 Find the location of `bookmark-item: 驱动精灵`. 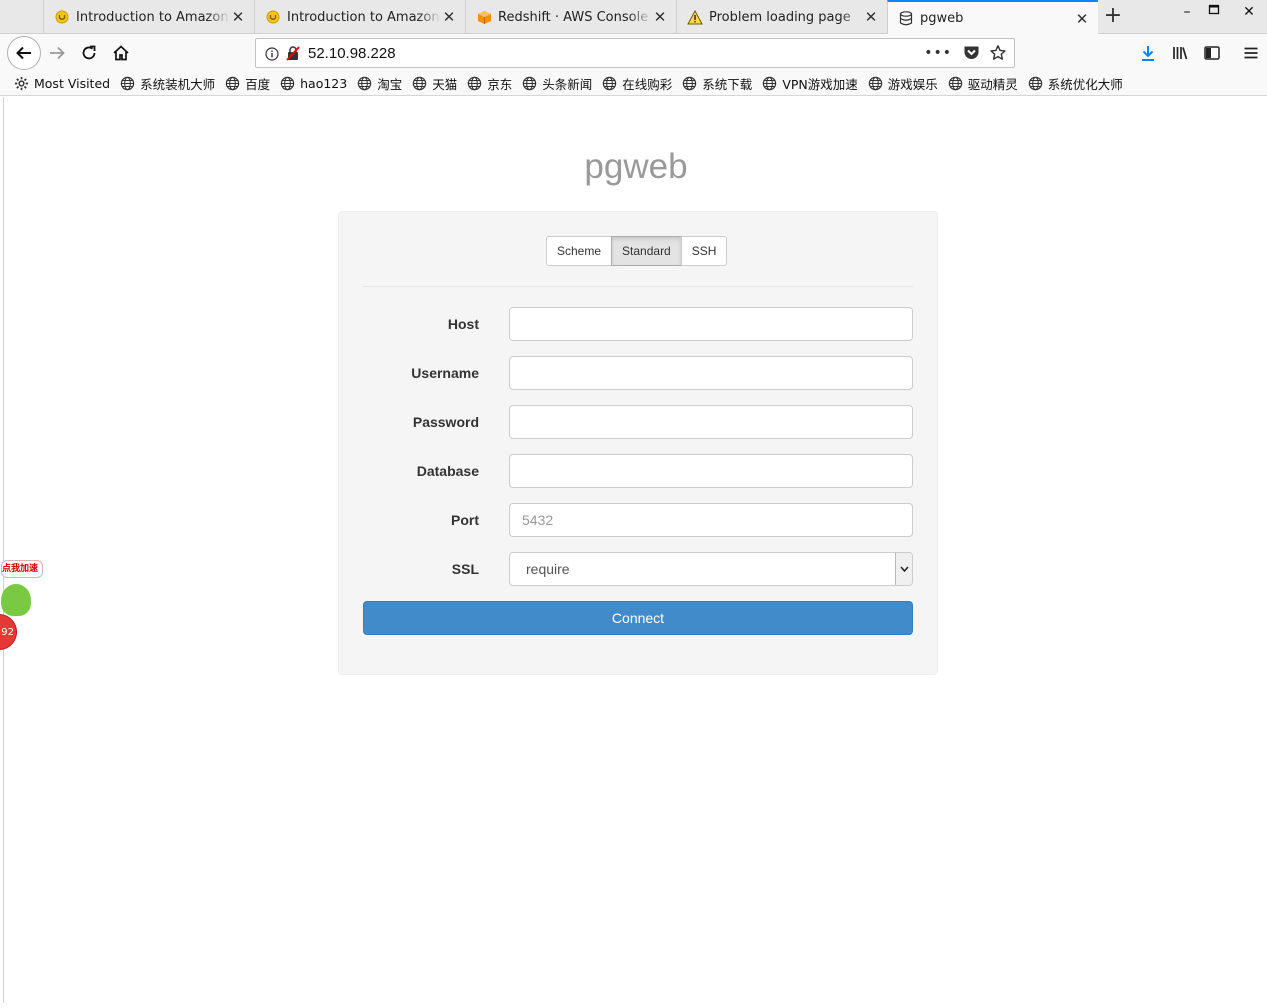

bookmark-item: 驱动精灵 is located at coordinates (983, 83).